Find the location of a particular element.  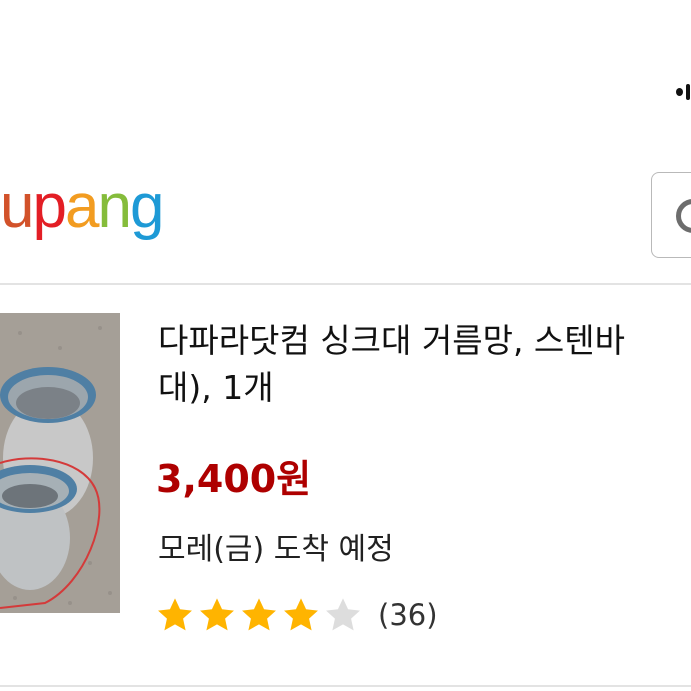

review-count: (36) is located at coordinates (408, 615).